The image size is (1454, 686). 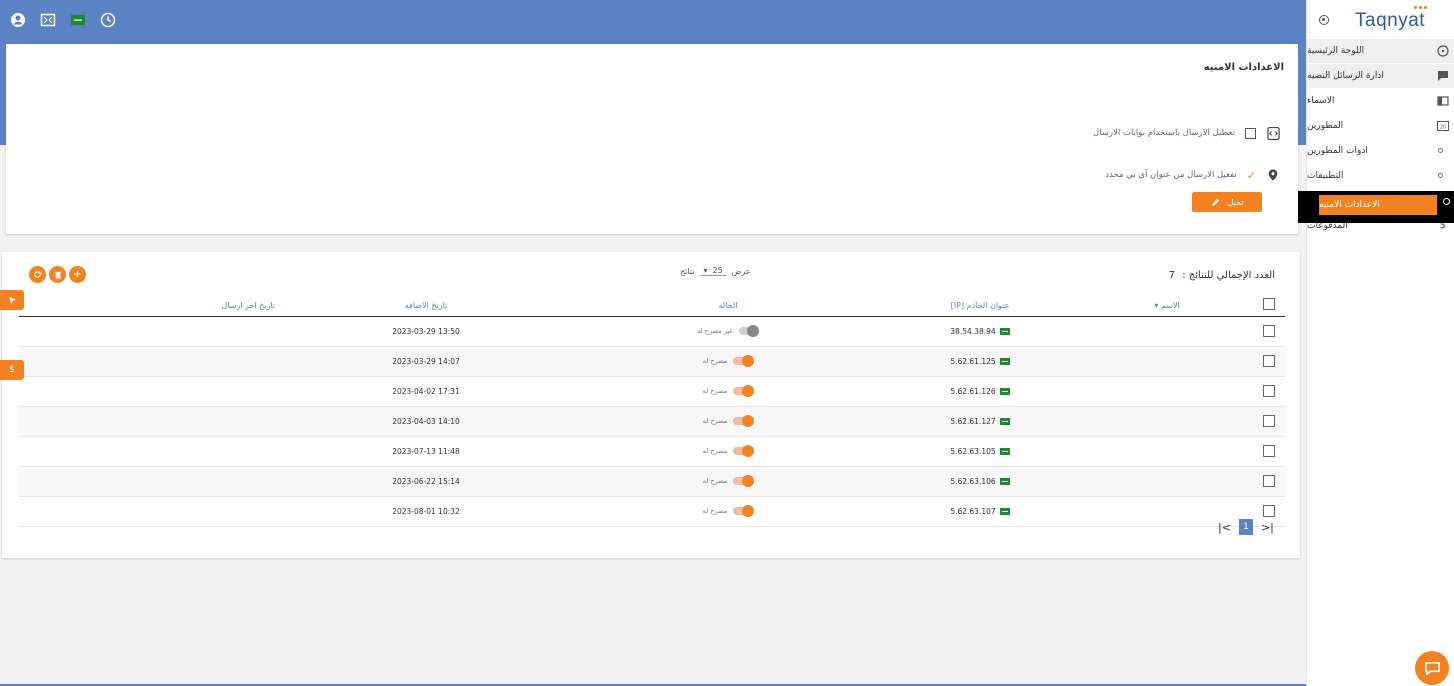 I want to click on ip-text: 5.62.61.125, so click(x=973, y=361).